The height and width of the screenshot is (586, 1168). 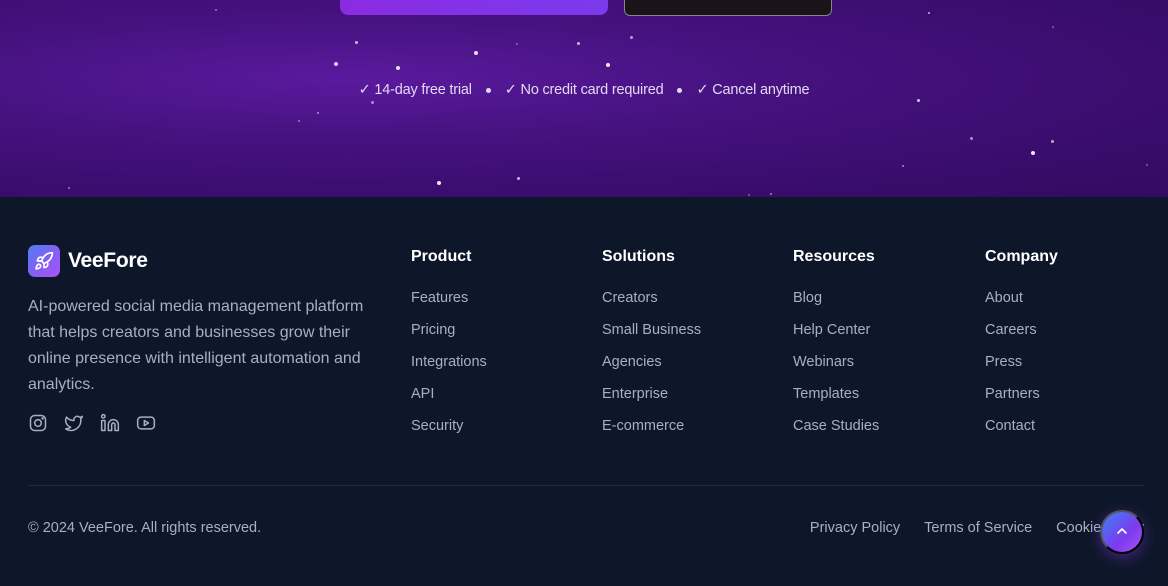 What do you see at coordinates (415, 90) in the screenshot?
I see `trust-item: ✓ 14-day free trial` at bounding box center [415, 90].